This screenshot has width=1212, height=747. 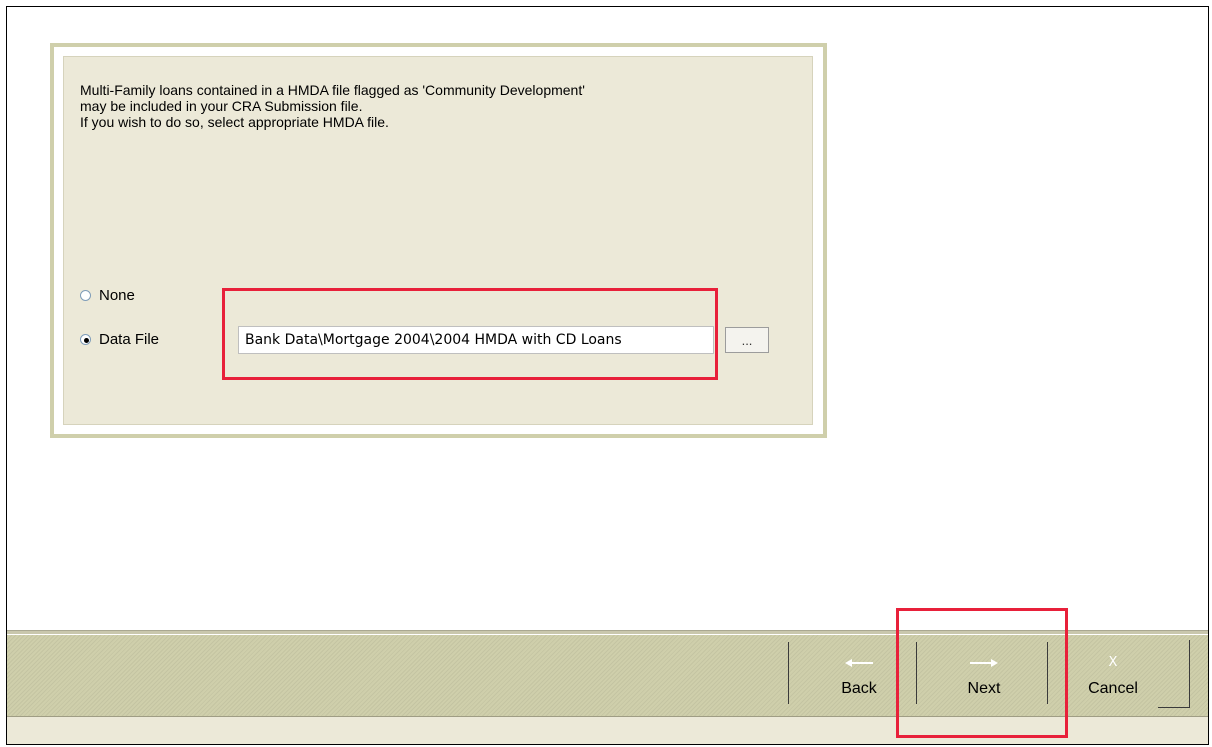 What do you see at coordinates (607, 730) in the screenshot?
I see `footer-bottom-strip` at bounding box center [607, 730].